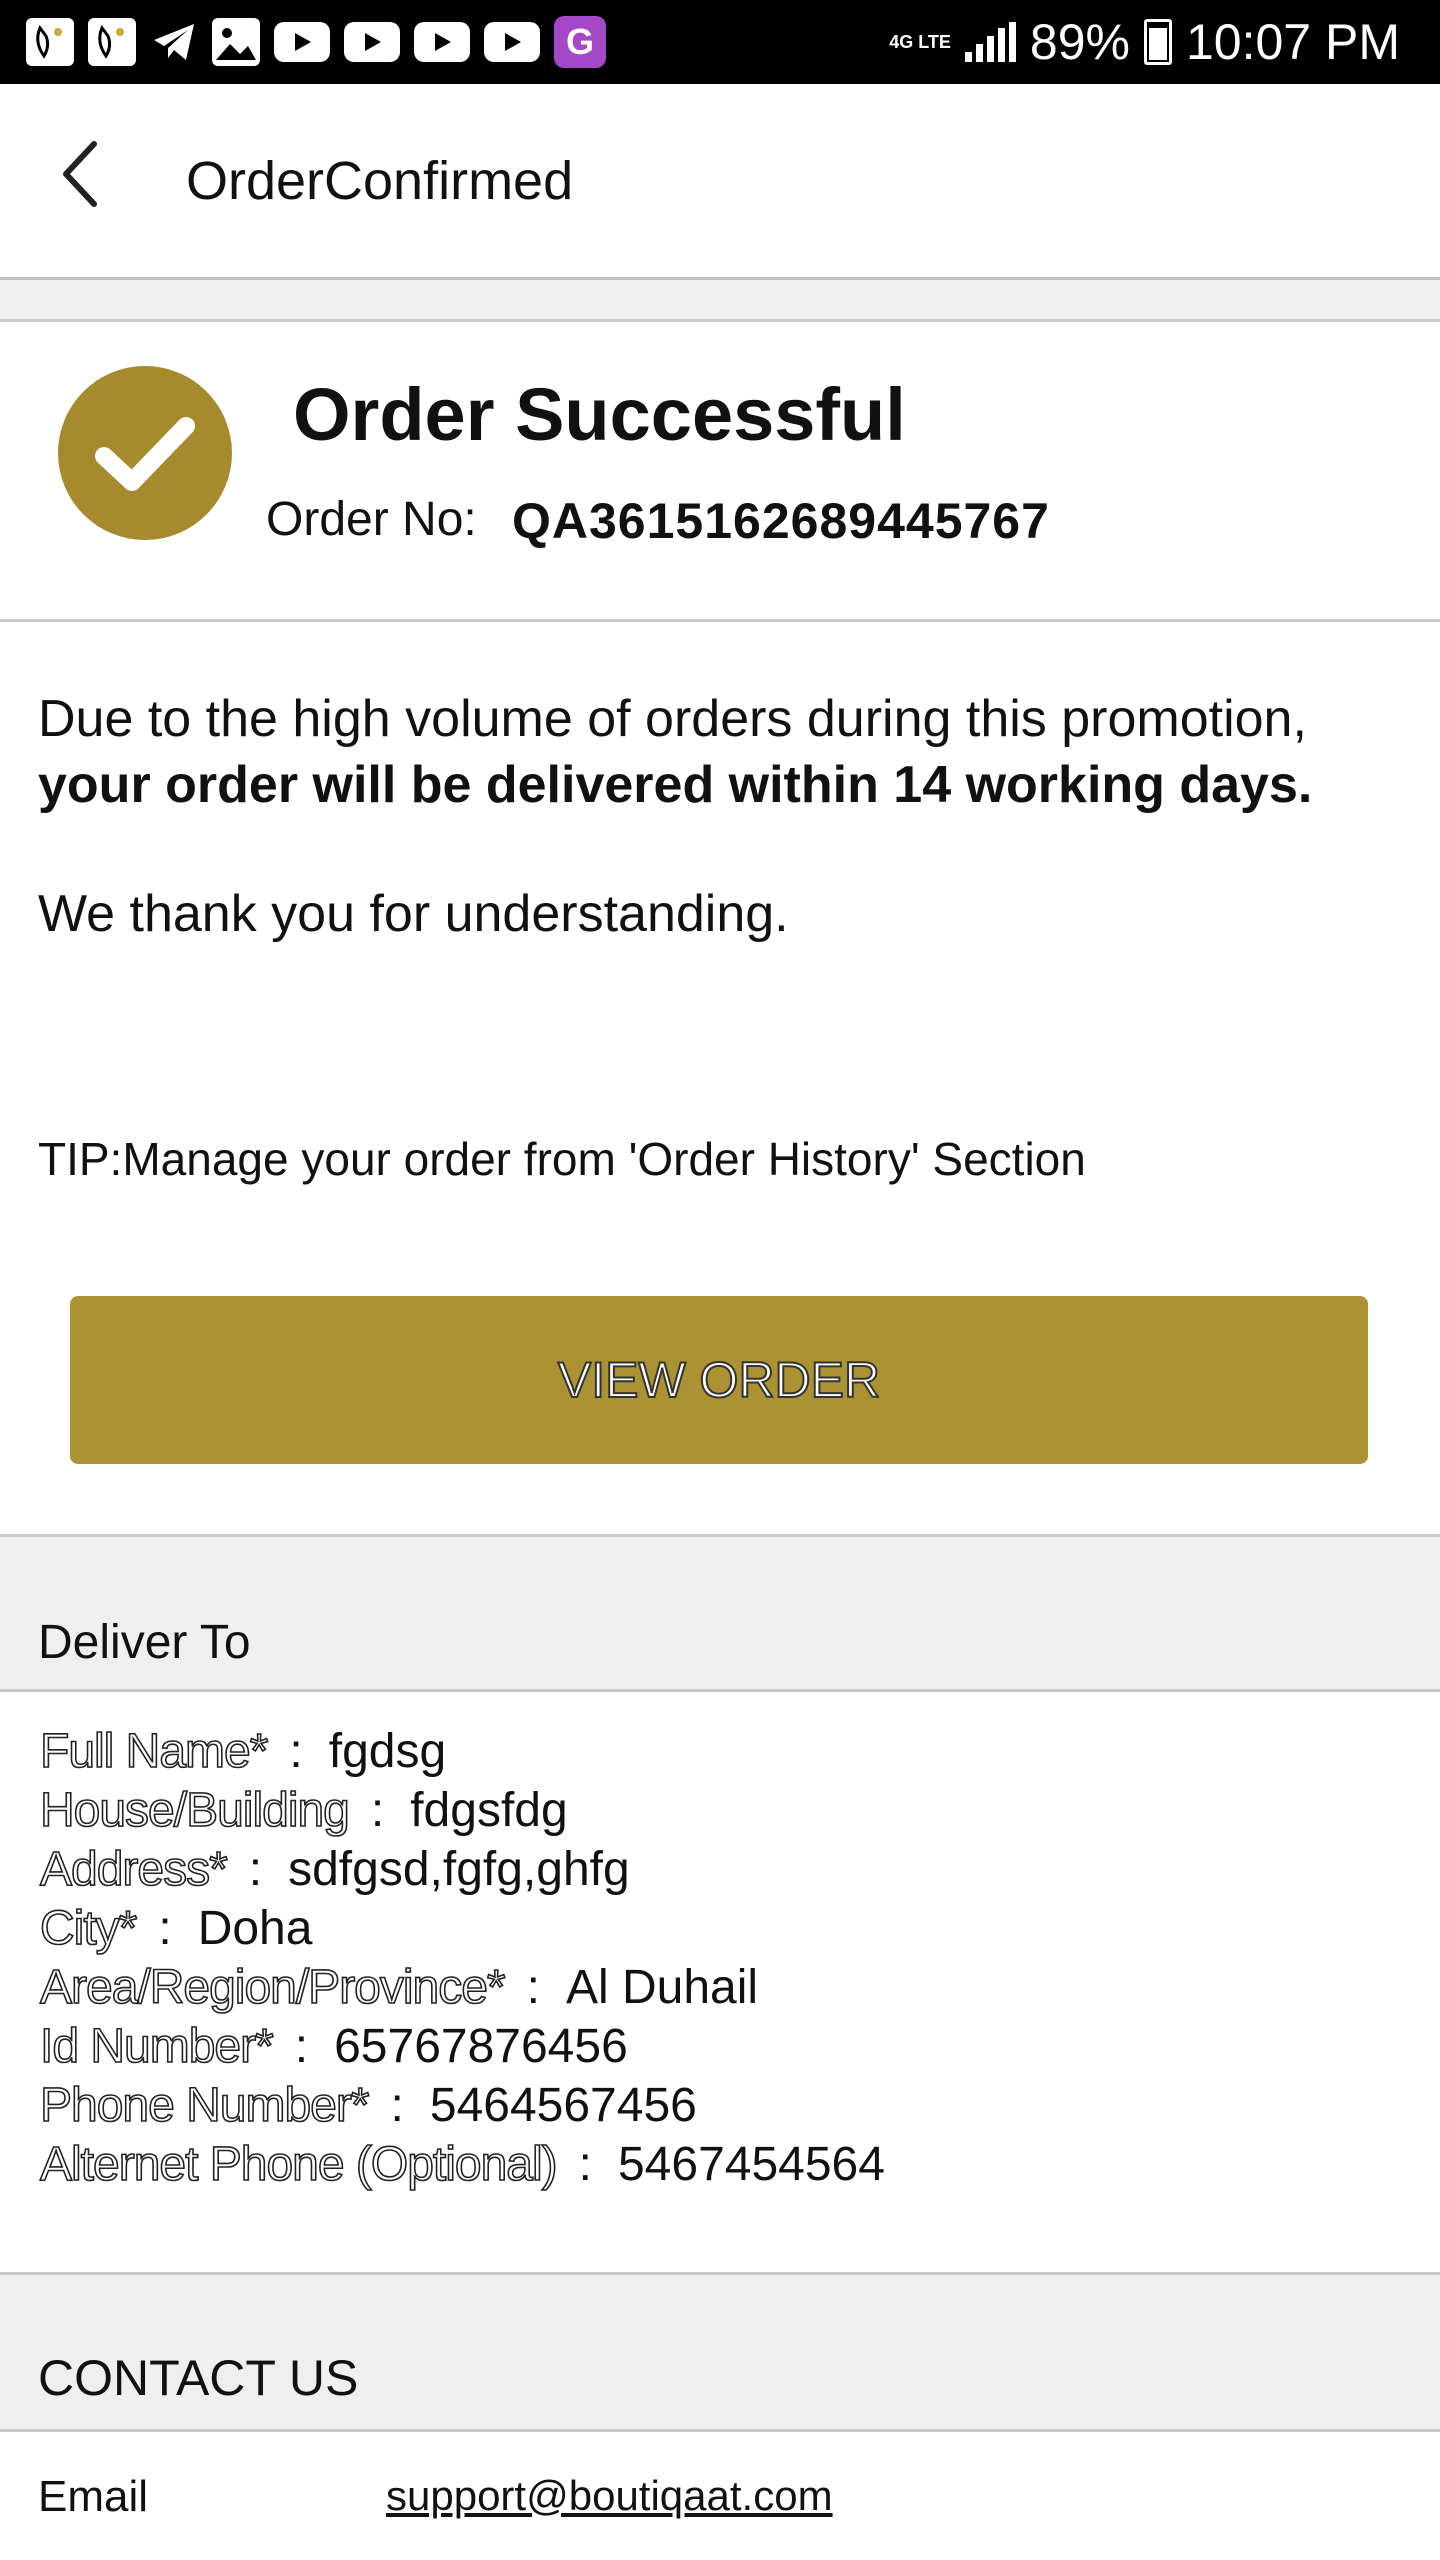 The height and width of the screenshot is (2560, 1440). I want to click on network-indicator: 4G LTE, so click(920, 42).